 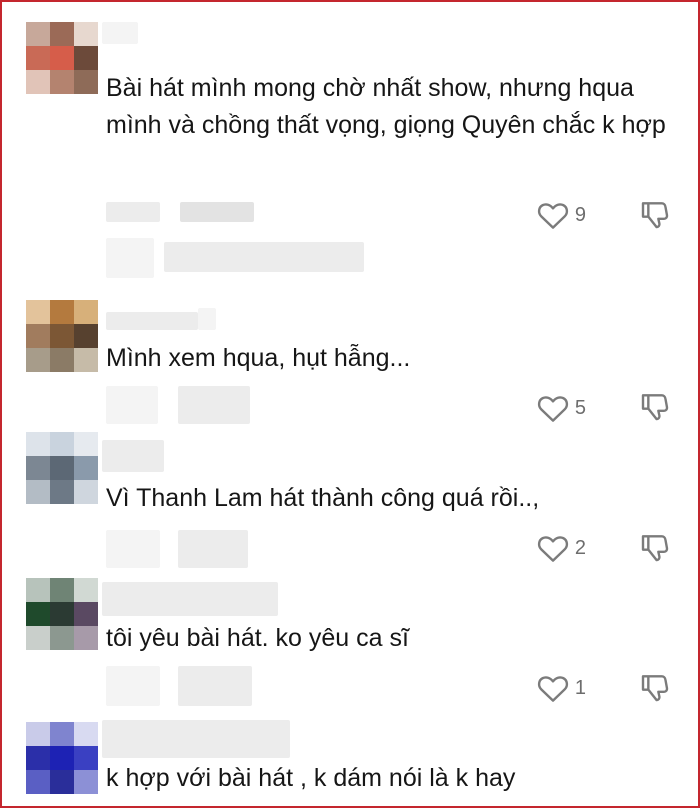 What do you see at coordinates (580, 687) in the screenshot?
I see `like-count: 1` at bounding box center [580, 687].